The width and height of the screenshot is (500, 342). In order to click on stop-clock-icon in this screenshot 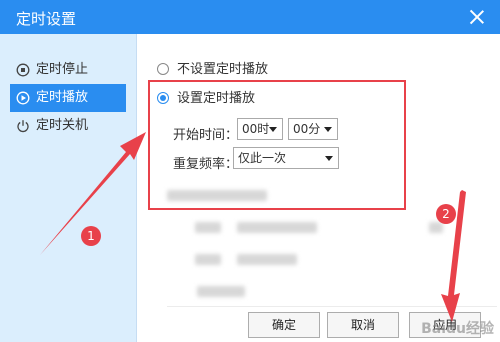, I will do `click(23, 70)`.